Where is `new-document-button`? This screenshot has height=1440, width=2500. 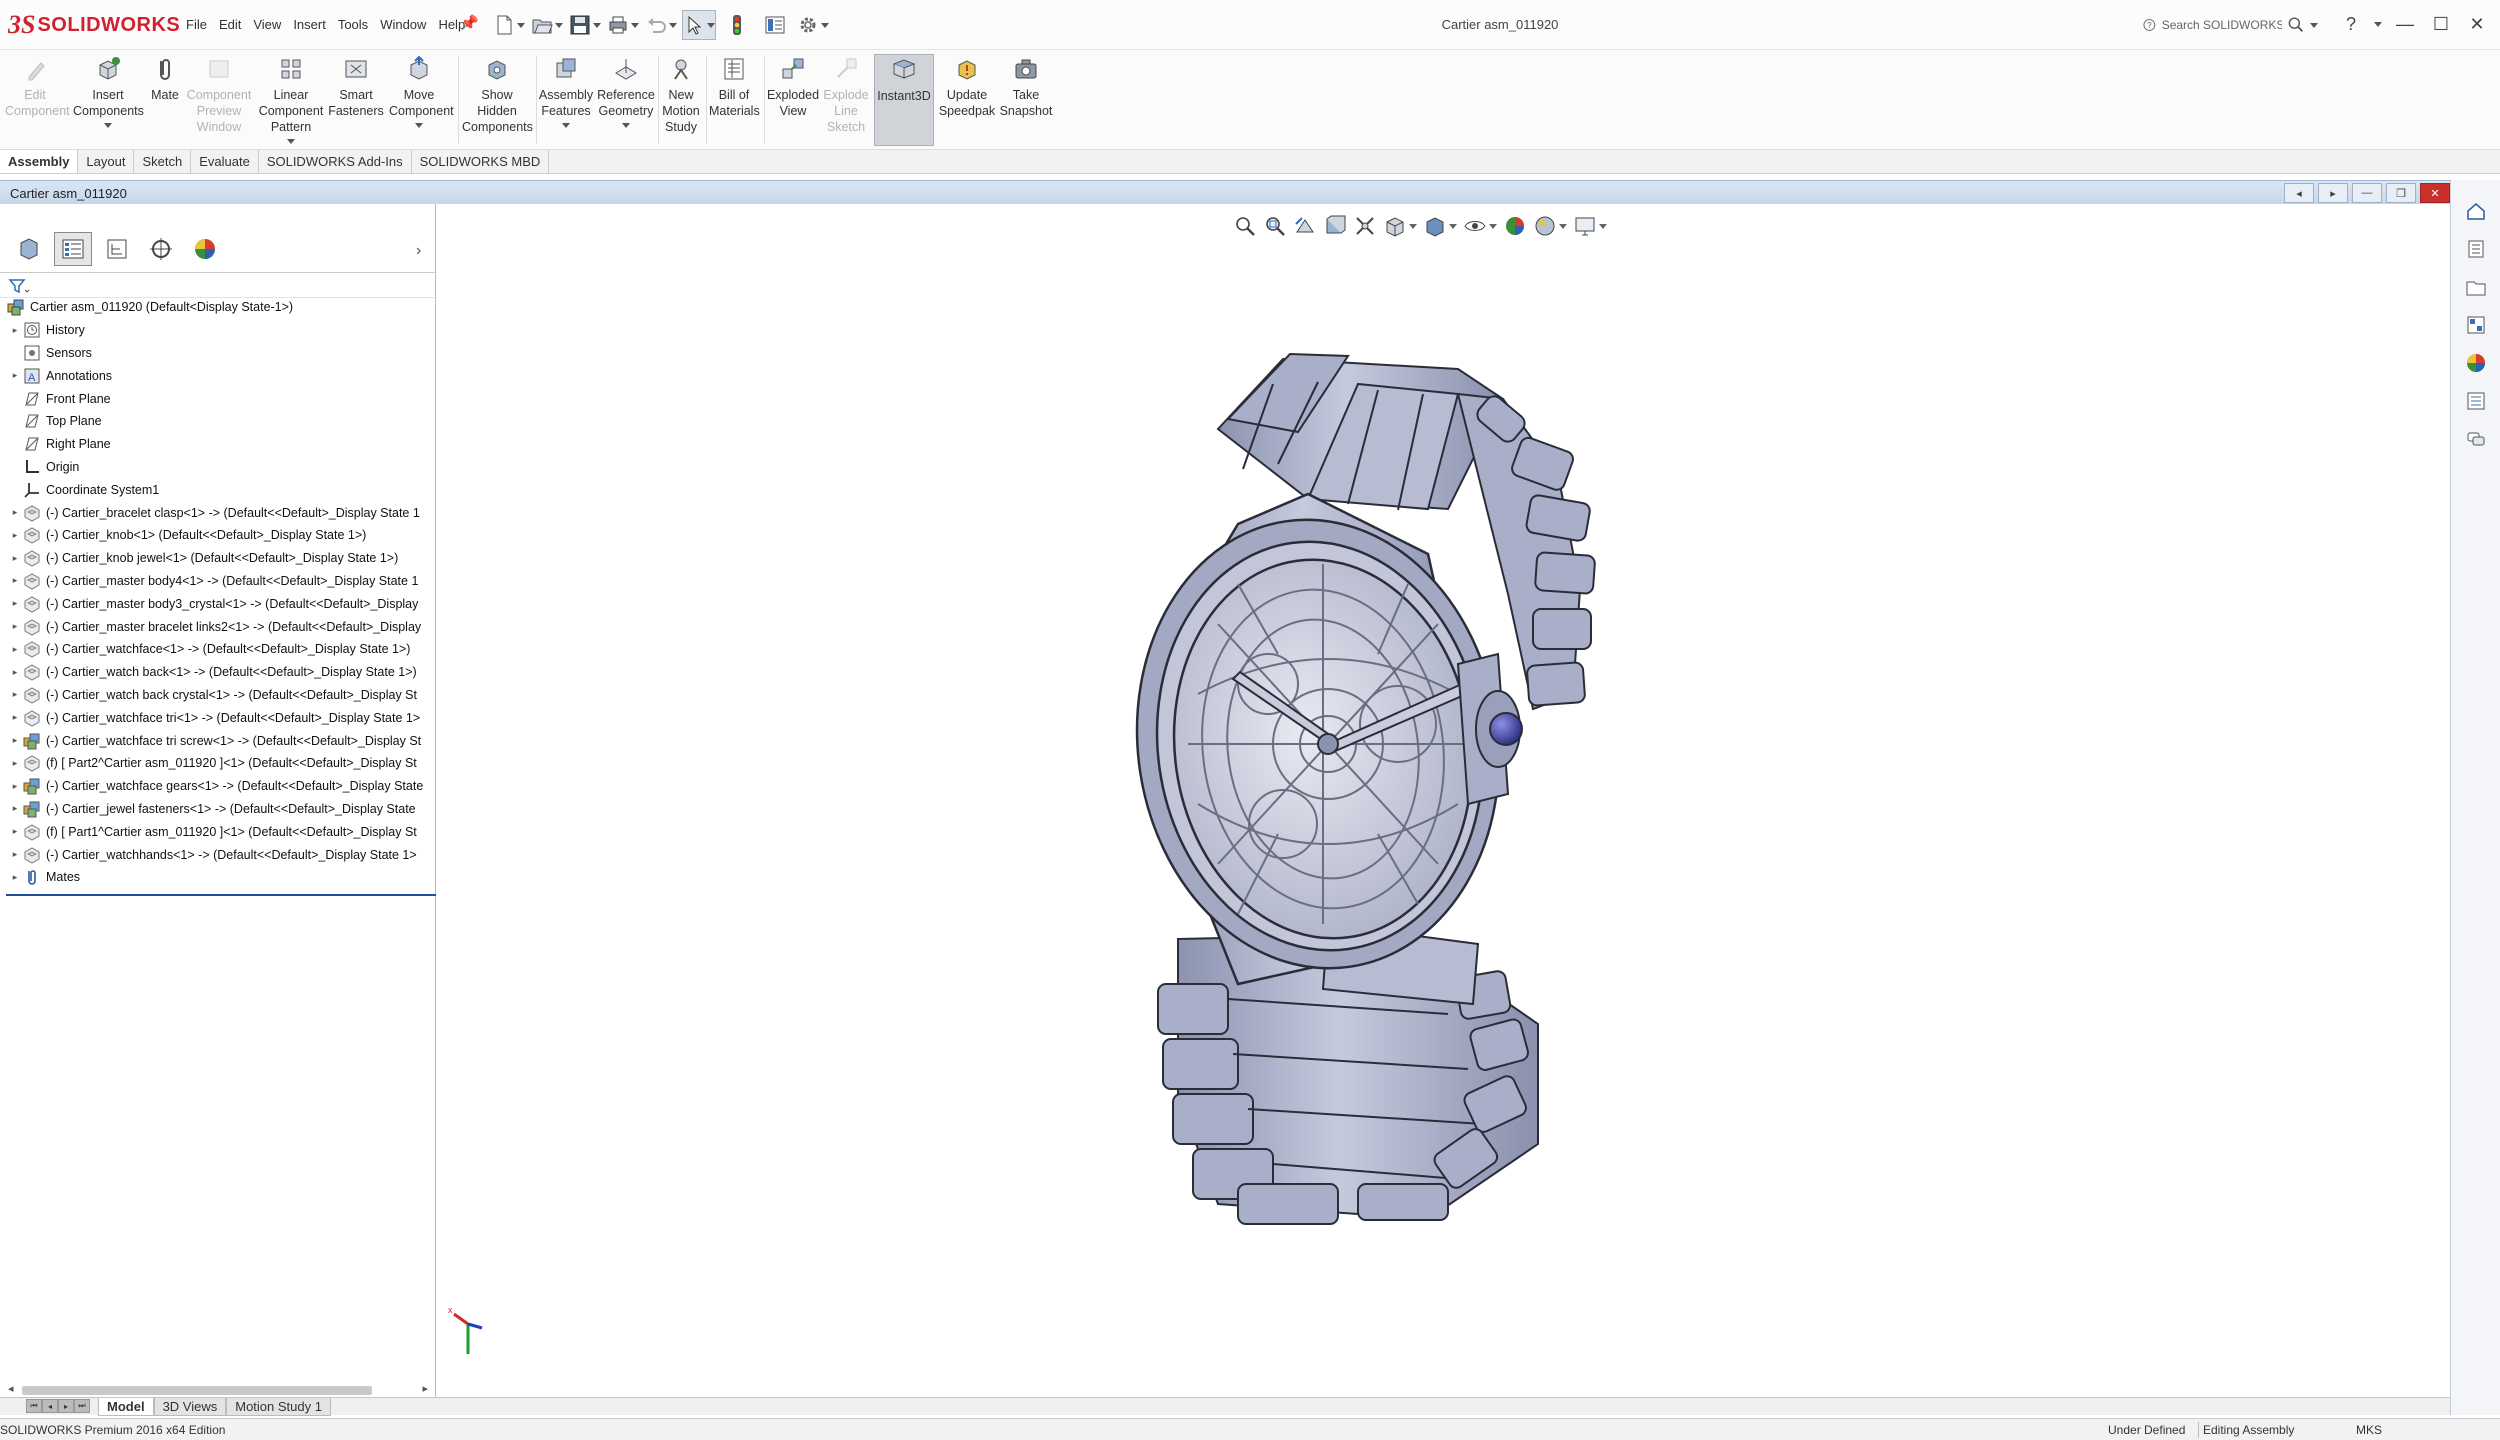
new-document-button is located at coordinates (509, 25).